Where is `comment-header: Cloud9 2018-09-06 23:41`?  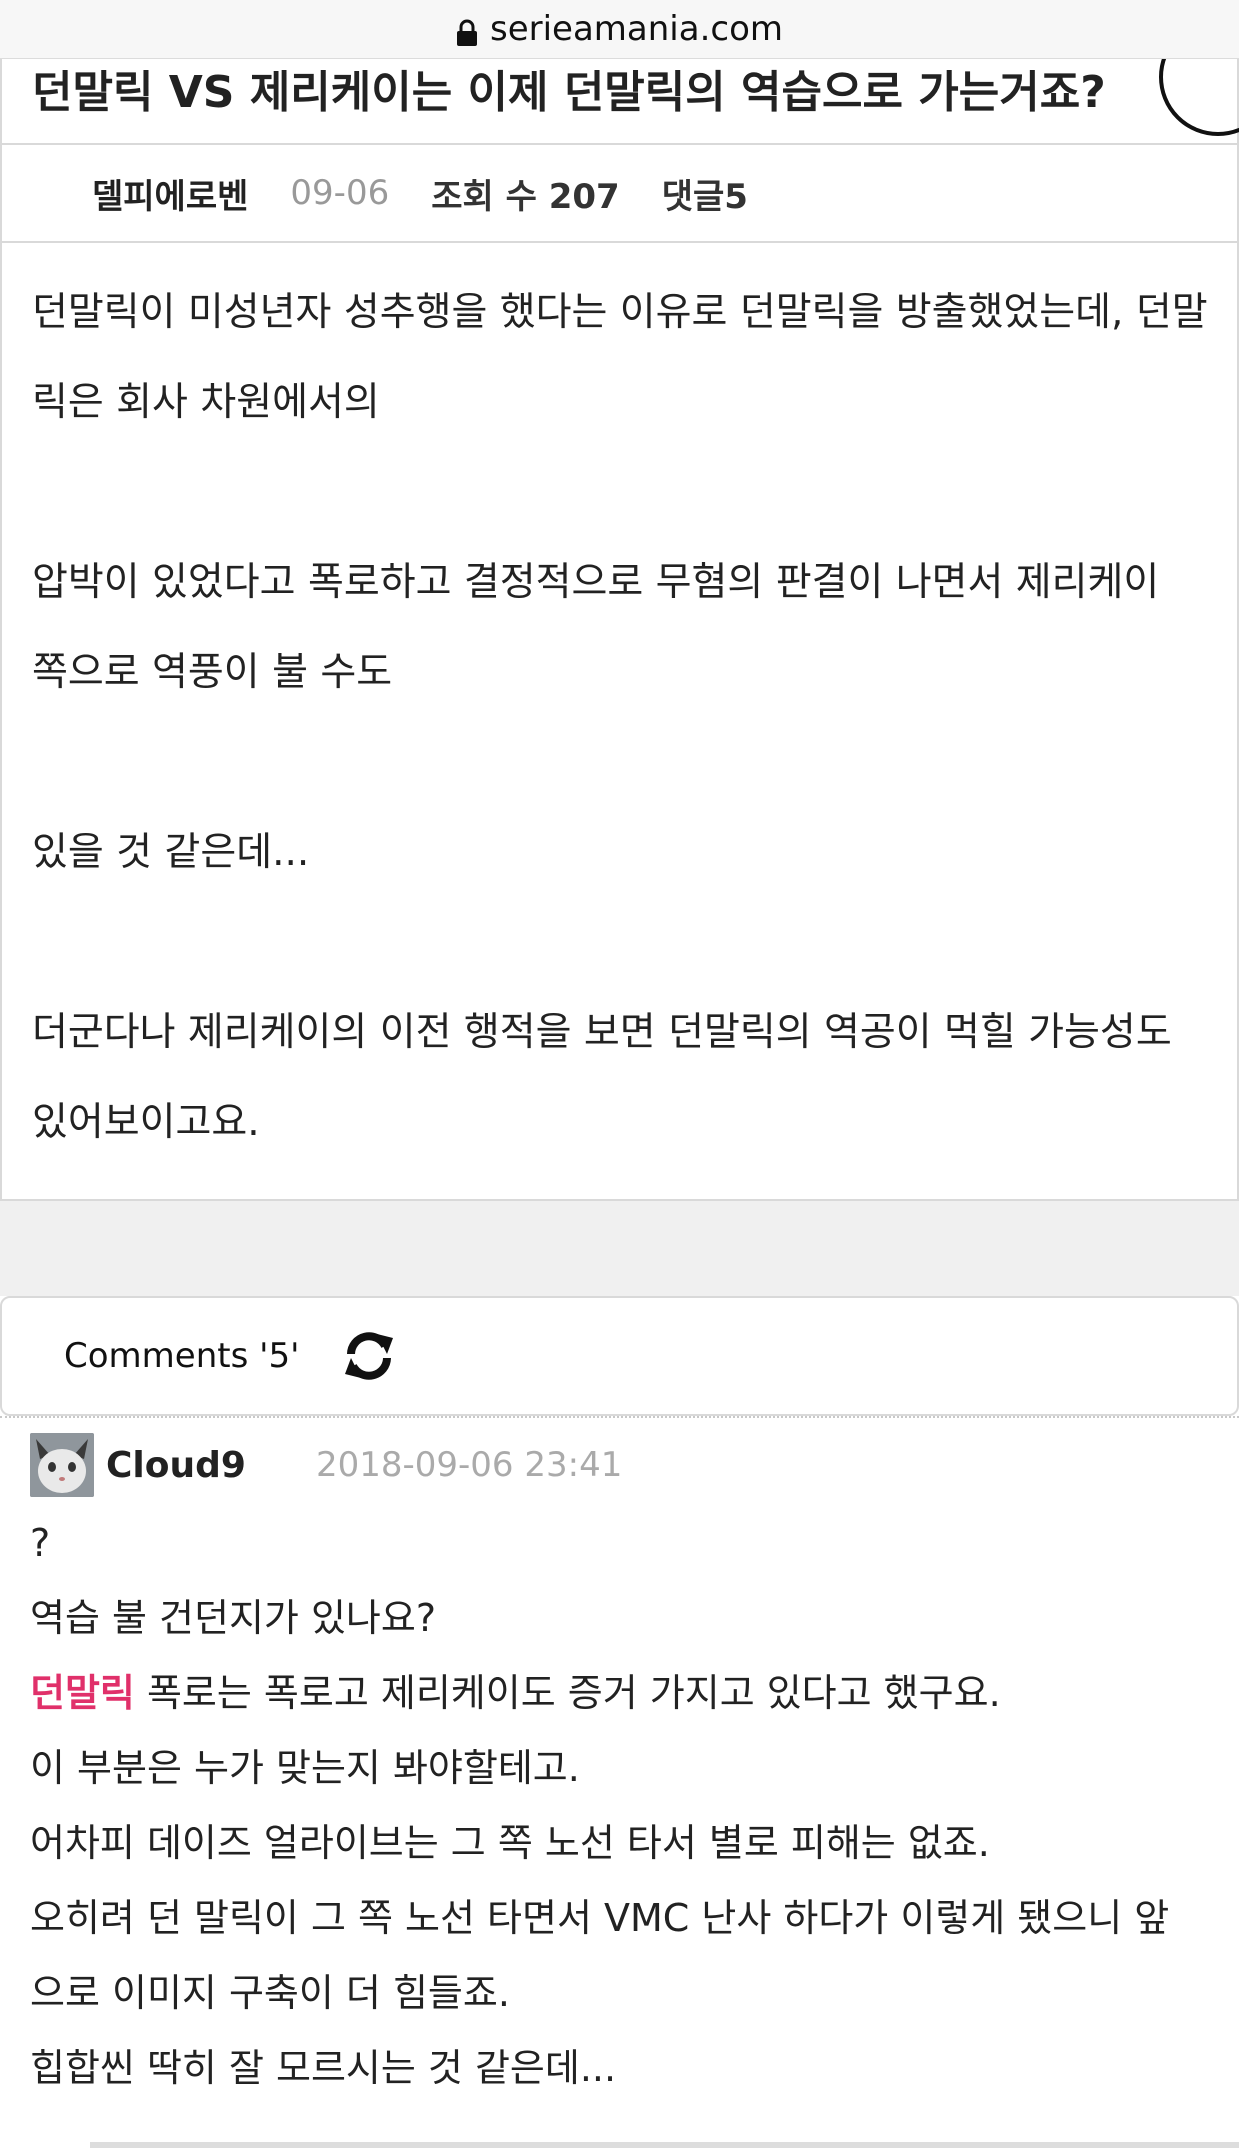
comment-header: Cloud9 2018-09-06 23:41 is located at coordinates (625, 1465).